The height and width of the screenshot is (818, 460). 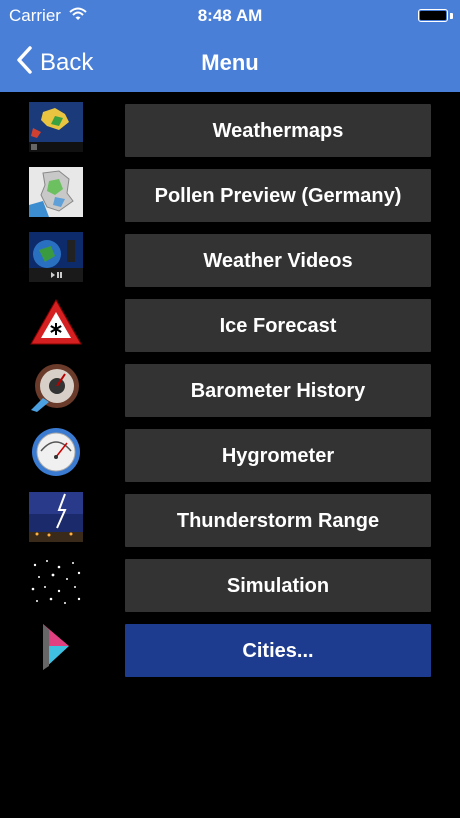 What do you see at coordinates (278, 130) in the screenshot?
I see `weathermaps-button: Weathermaps` at bounding box center [278, 130].